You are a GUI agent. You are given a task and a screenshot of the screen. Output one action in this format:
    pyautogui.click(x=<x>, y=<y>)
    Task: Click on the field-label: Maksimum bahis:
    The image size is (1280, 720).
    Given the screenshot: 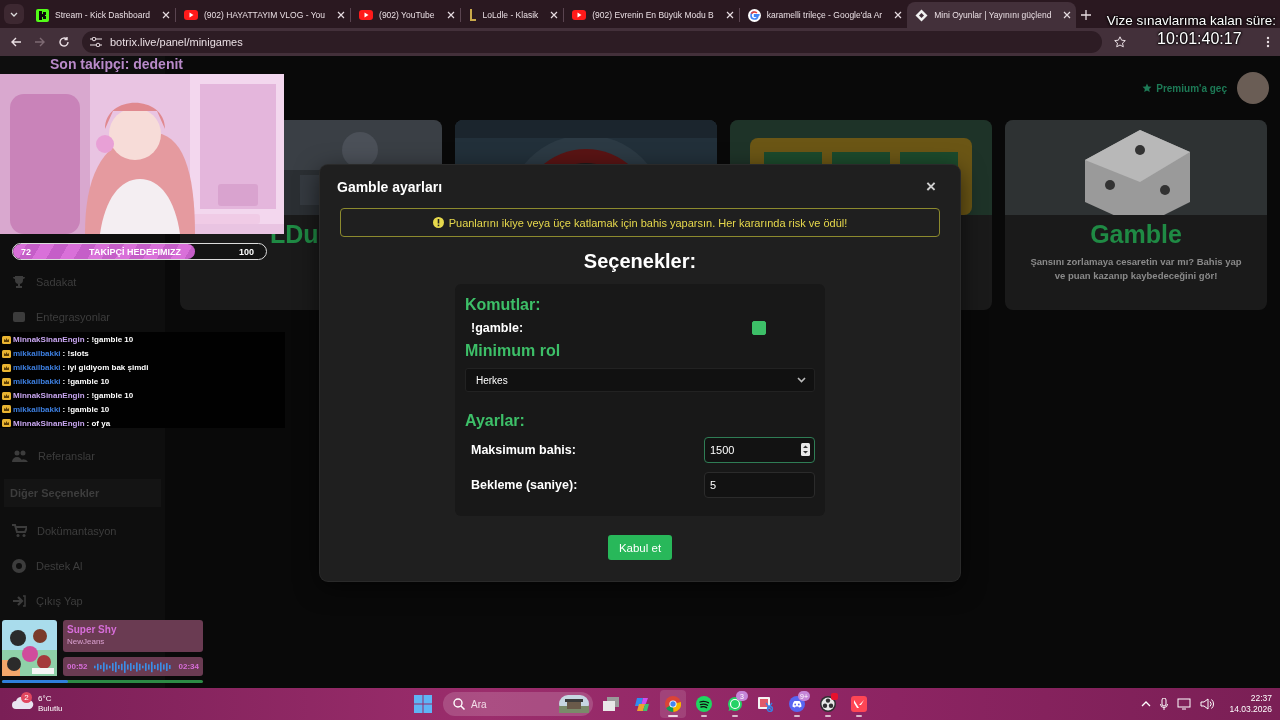 What is the action you would take?
    pyautogui.click(x=523, y=449)
    